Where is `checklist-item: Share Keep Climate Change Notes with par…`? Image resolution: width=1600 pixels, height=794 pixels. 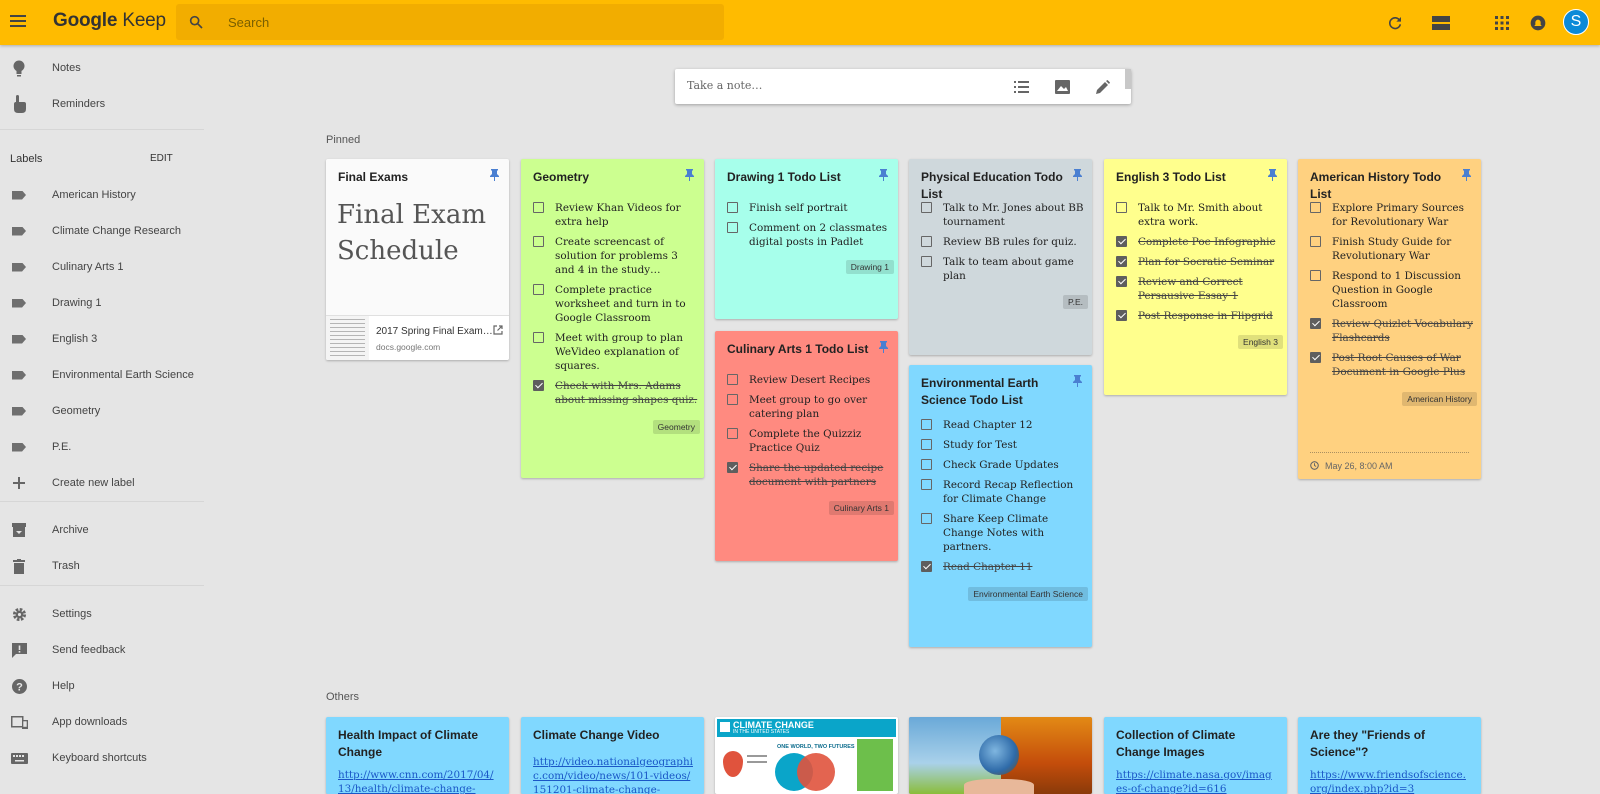 checklist-item: Share Keep Climate Change Notes with par… is located at coordinates (1003, 533).